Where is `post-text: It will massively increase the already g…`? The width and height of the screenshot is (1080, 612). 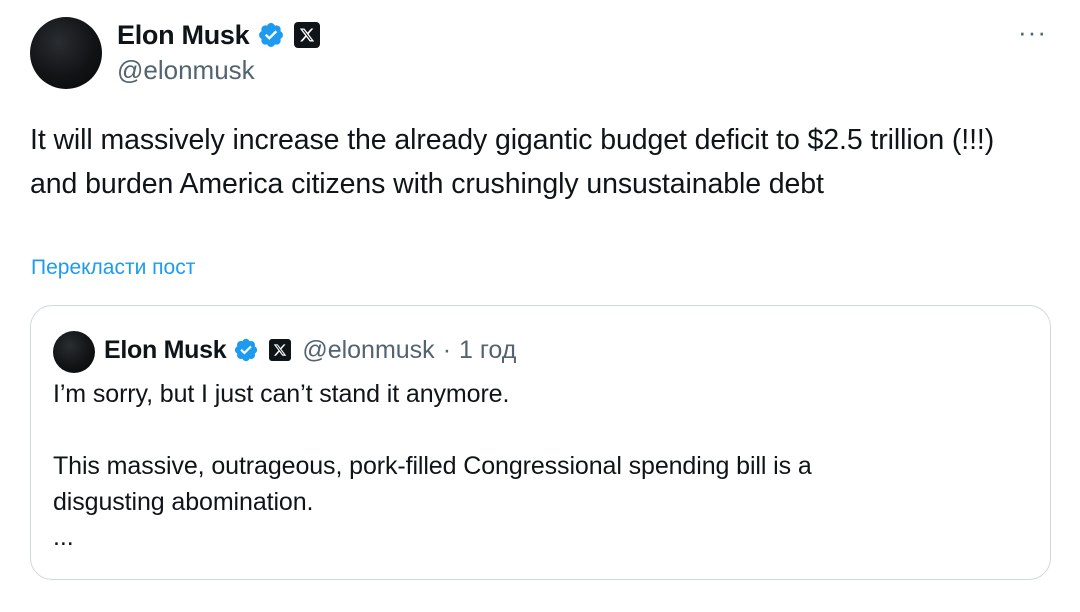
post-text: It will massively increase the already g… is located at coordinates (512, 162).